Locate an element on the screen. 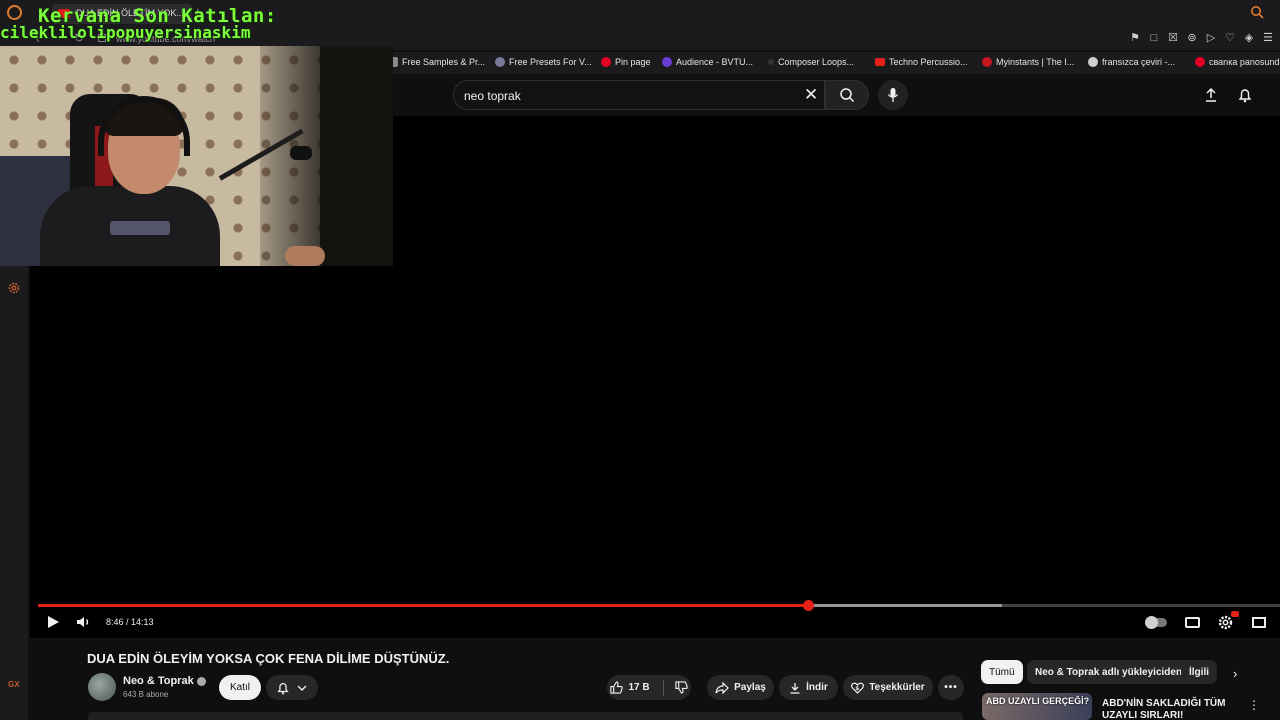 The height and width of the screenshot is (720, 1280). scrubber-handle is located at coordinates (809, 605).